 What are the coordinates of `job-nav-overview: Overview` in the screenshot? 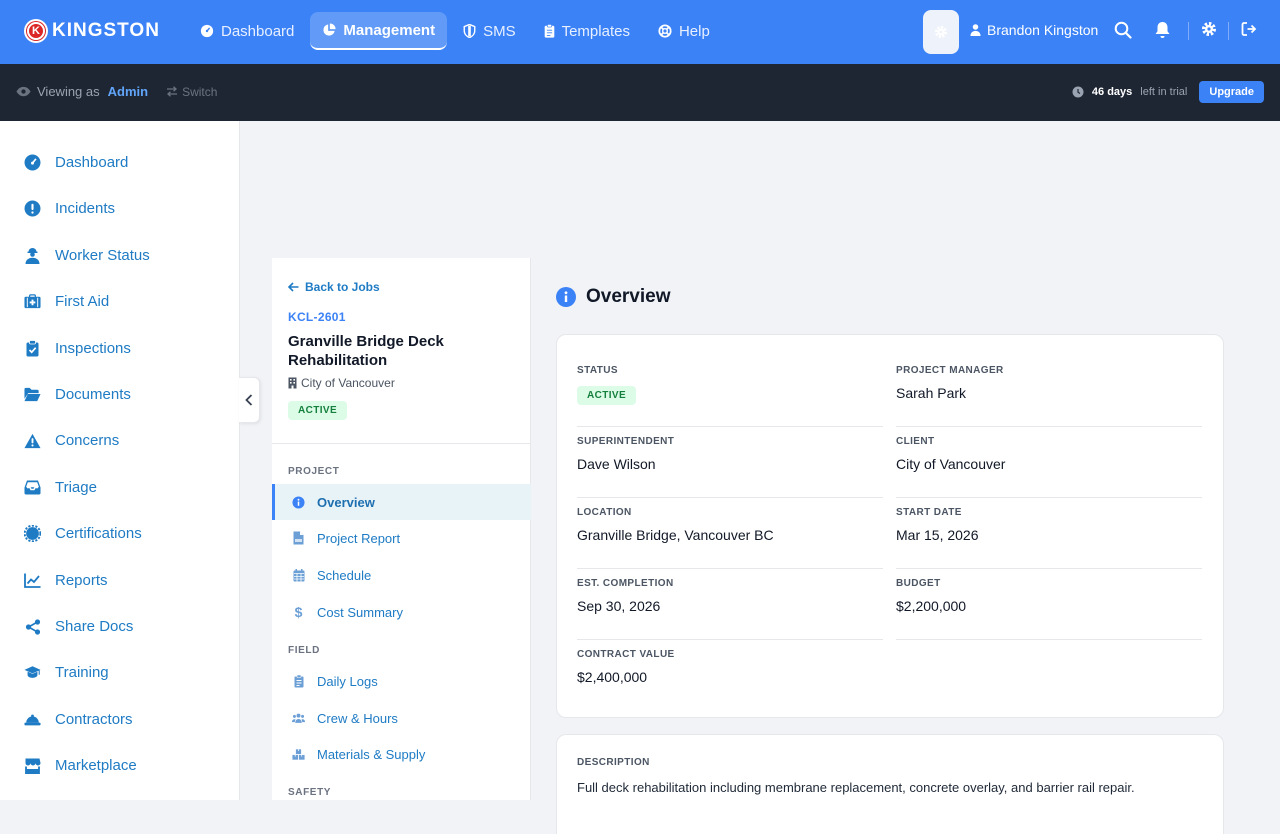 It's located at (401, 502).